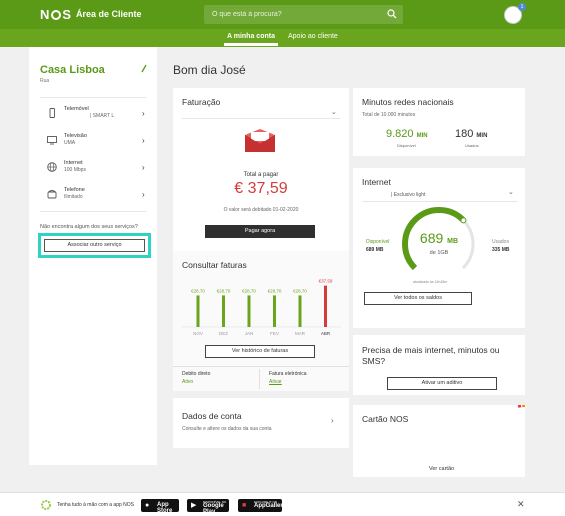 This screenshot has width=565, height=516. What do you see at coordinates (408, 195) in the screenshot?
I see `internet-plan: | Exclusivo light` at bounding box center [408, 195].